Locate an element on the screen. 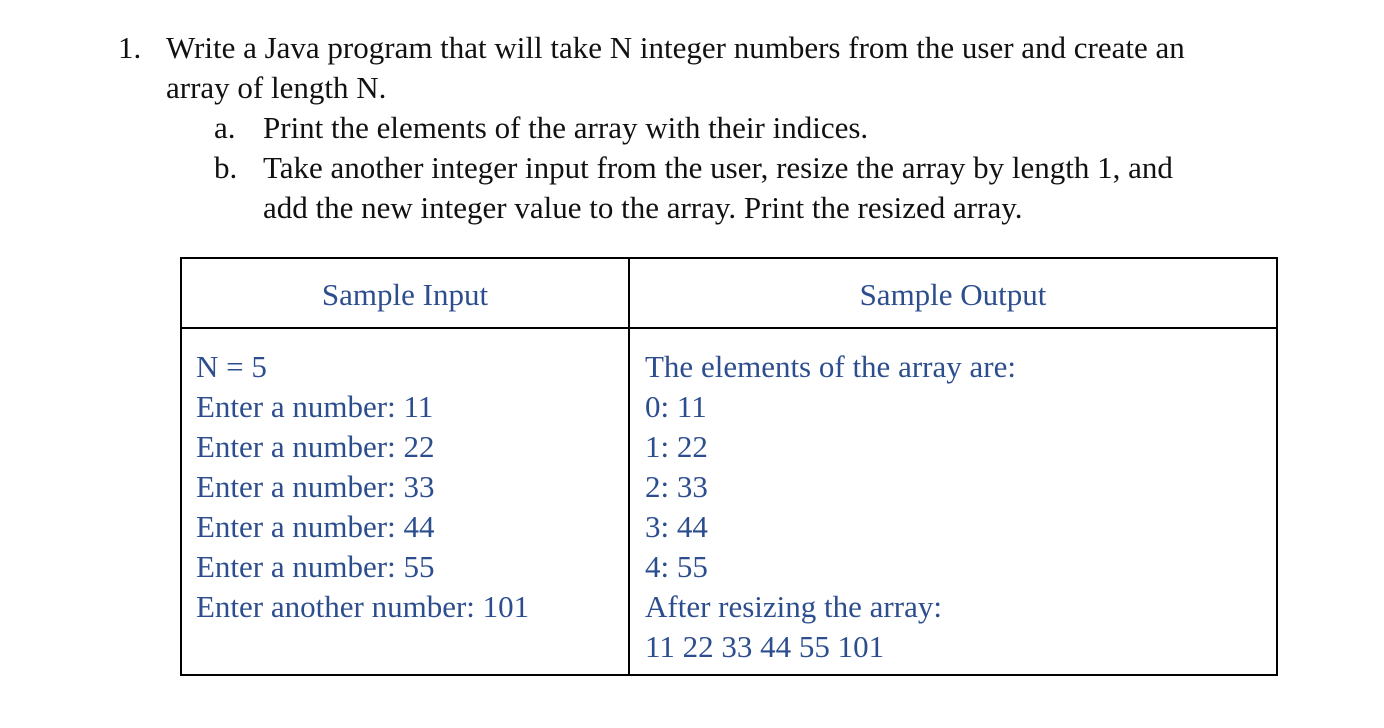 The height and width of the screenshot is (728, 1384). sample-input-header: Sample Input is located at coordinates (405, 294).